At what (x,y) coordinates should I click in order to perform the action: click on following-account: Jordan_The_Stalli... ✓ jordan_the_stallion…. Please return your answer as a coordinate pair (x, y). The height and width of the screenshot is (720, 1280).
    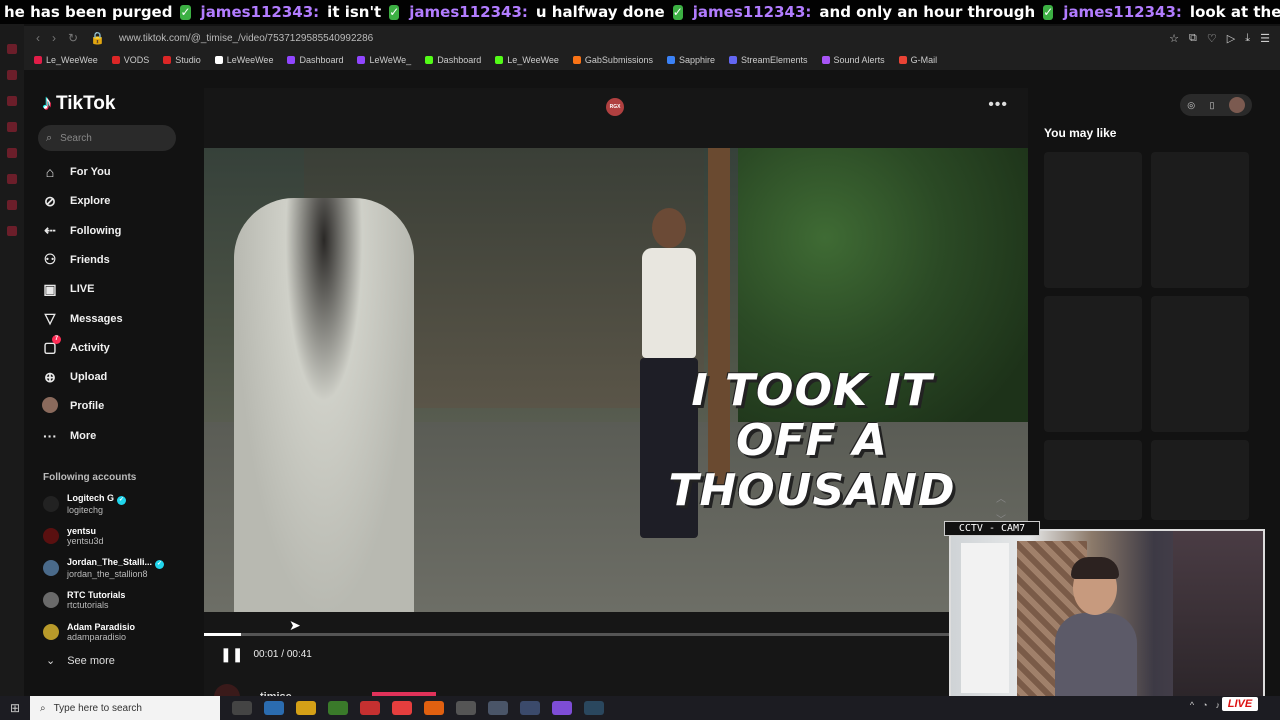
    Looking at the image, I should click on (123, 568).